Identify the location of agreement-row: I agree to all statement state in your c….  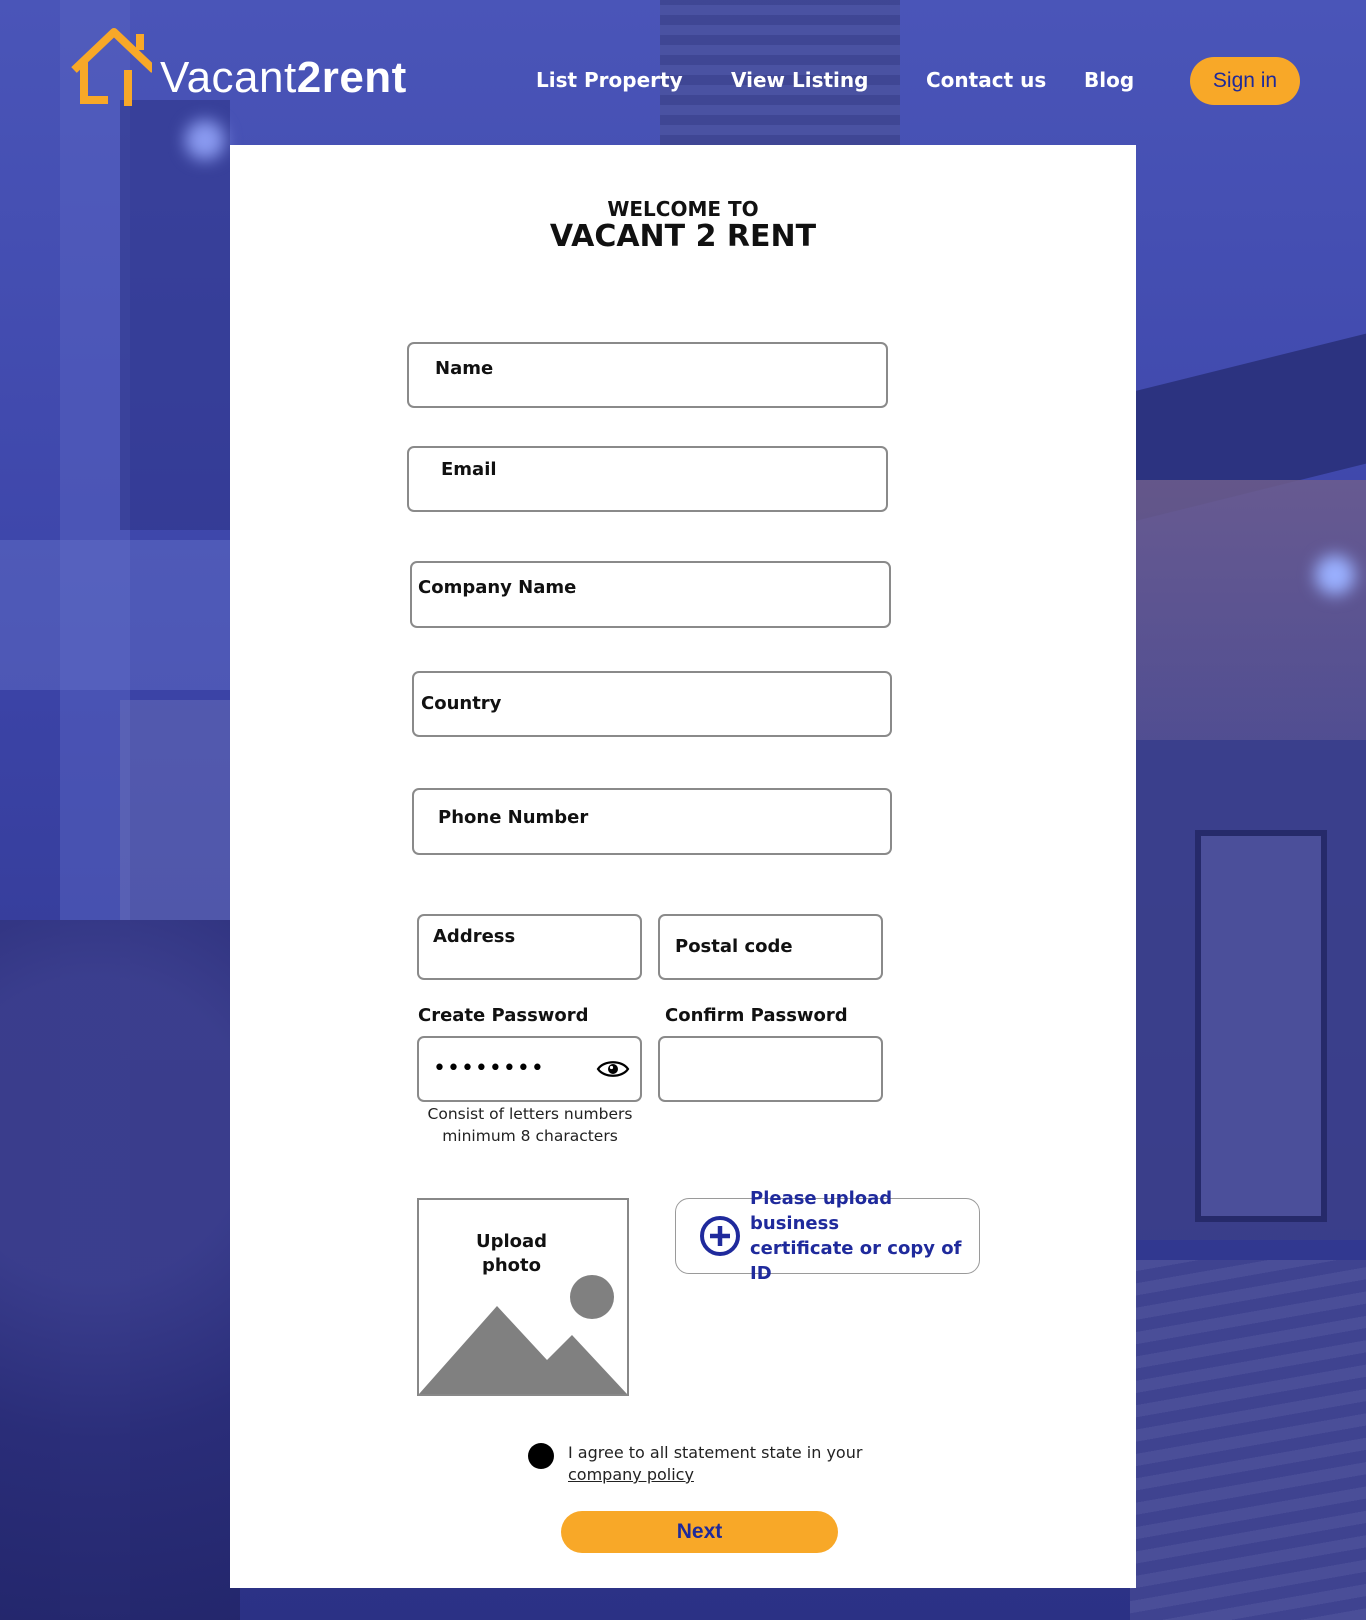
(695, 1464).